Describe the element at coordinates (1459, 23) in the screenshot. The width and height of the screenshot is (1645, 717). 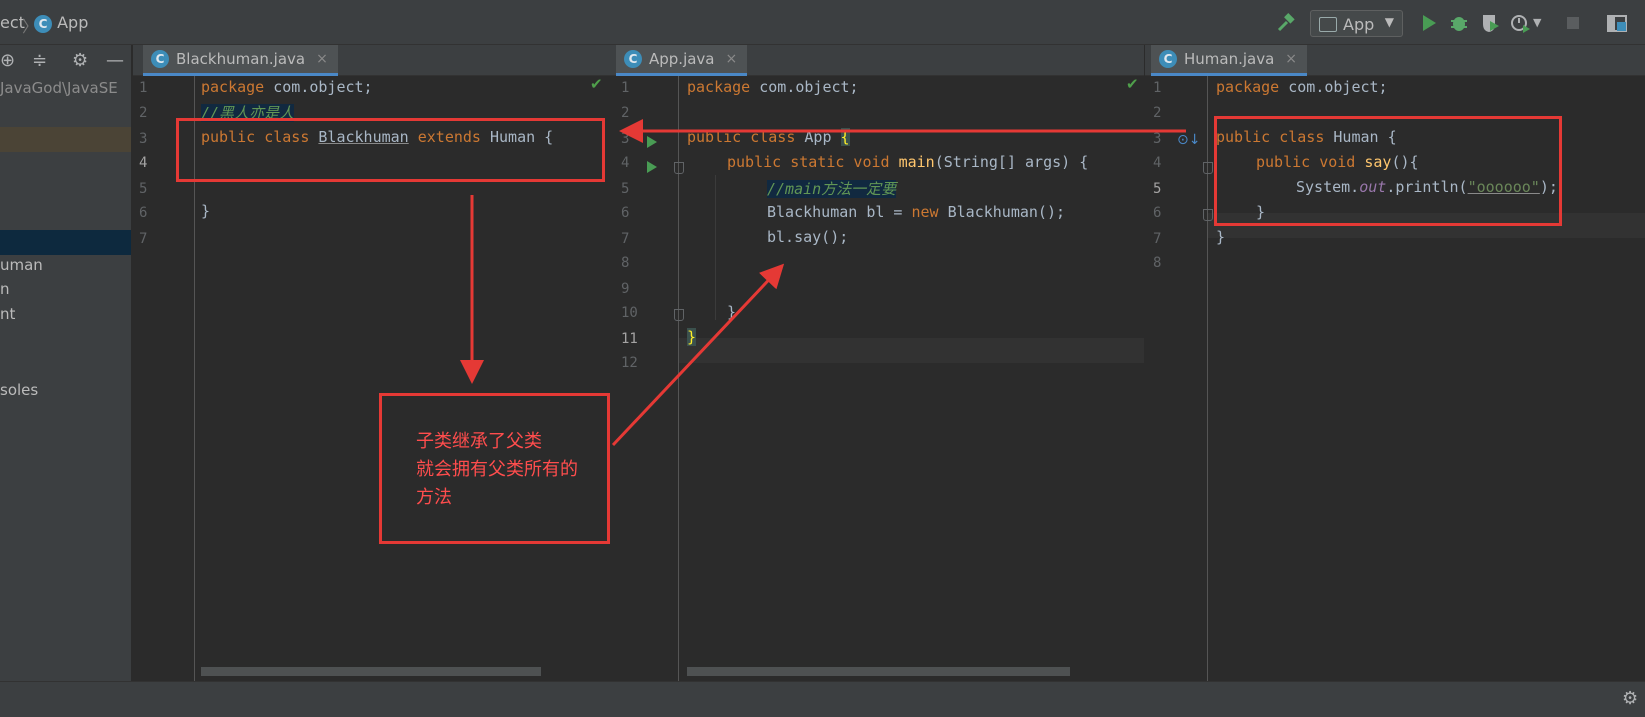
I see `debug-icon` at that location.